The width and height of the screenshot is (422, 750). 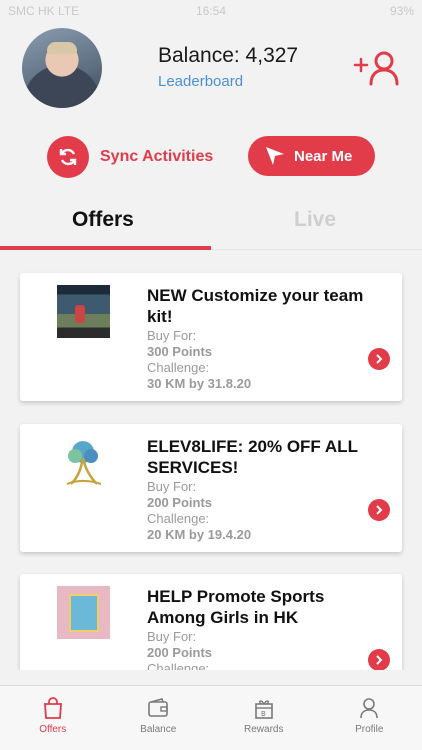 I want to click on offer-challenge: 20 KM by 19.4.20, so click(x=199, y=534).